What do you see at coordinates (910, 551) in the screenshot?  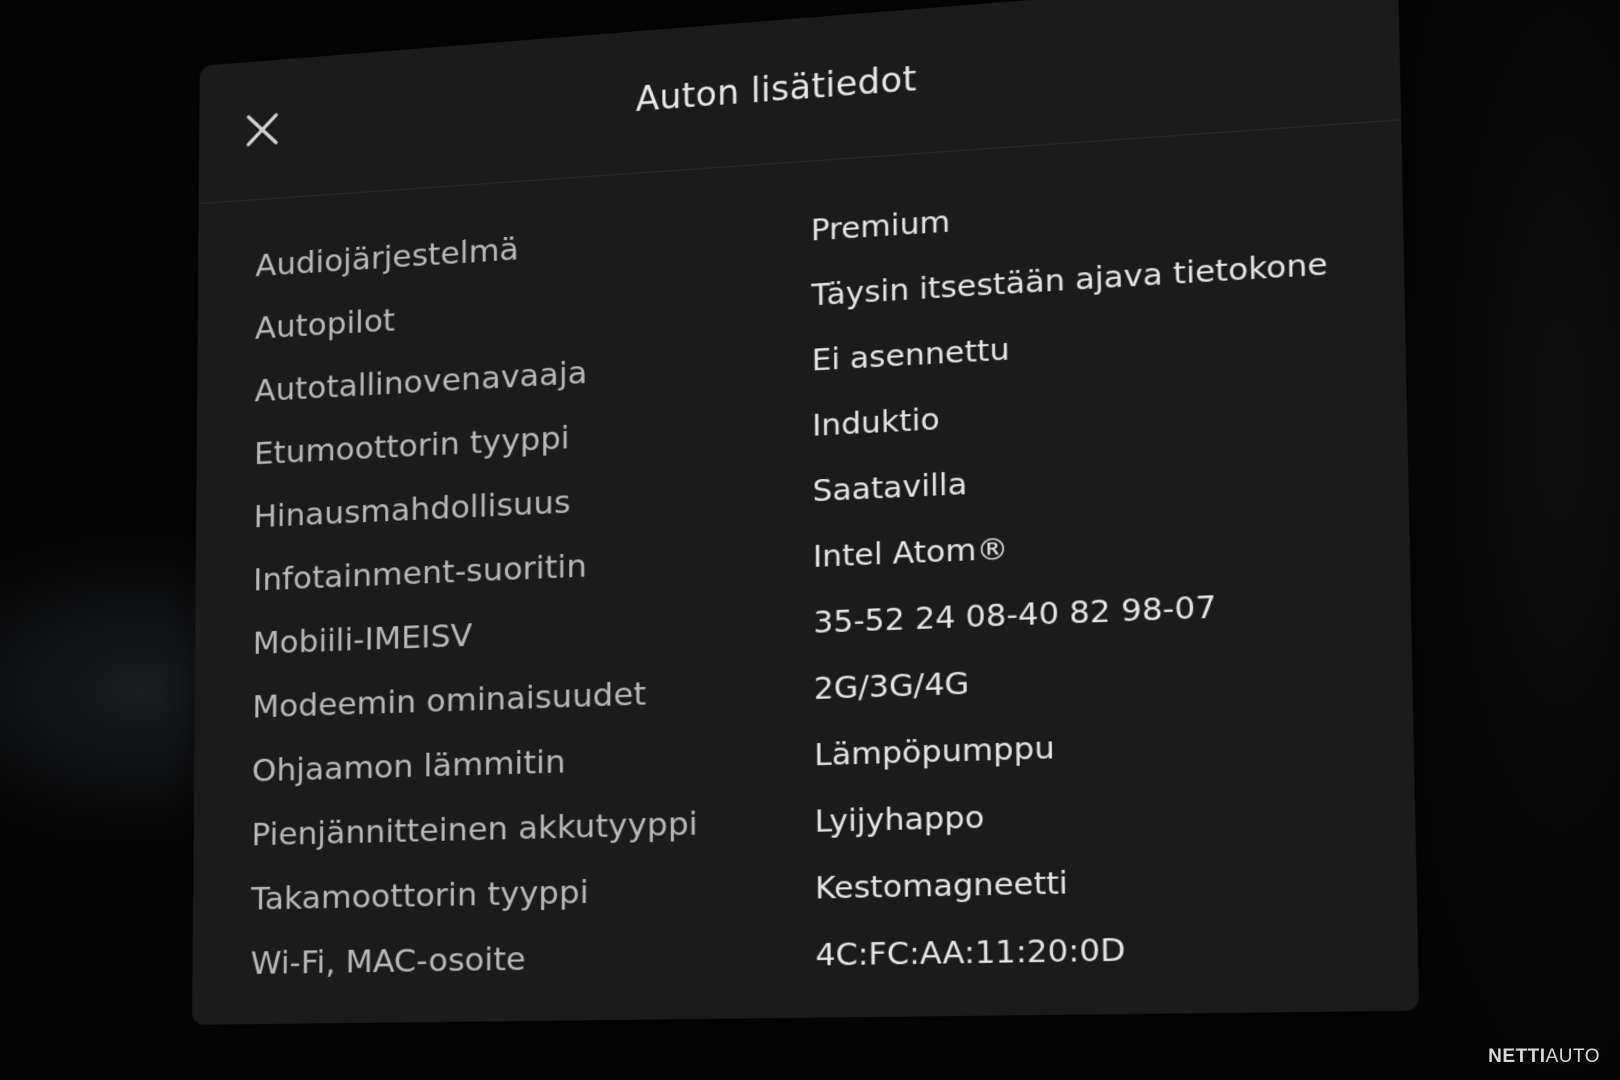 I see `detail-value: Intel Atom®` at bounding box center [910, 551].